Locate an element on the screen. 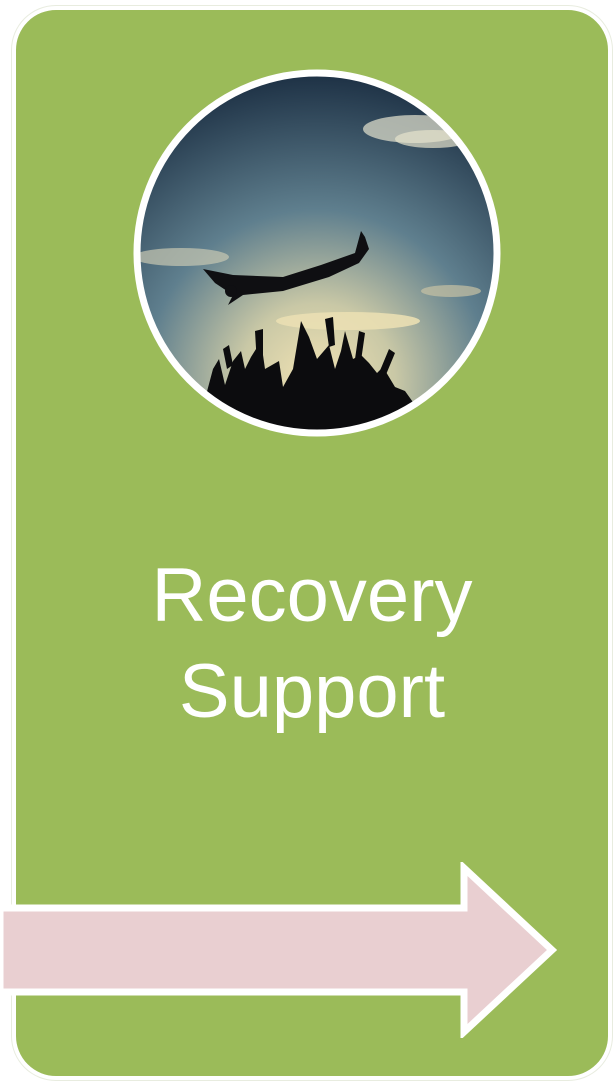 The width and height of the screenshot is (615, 1084). title-line-1: Recovery is located at coordinates (312, 595).